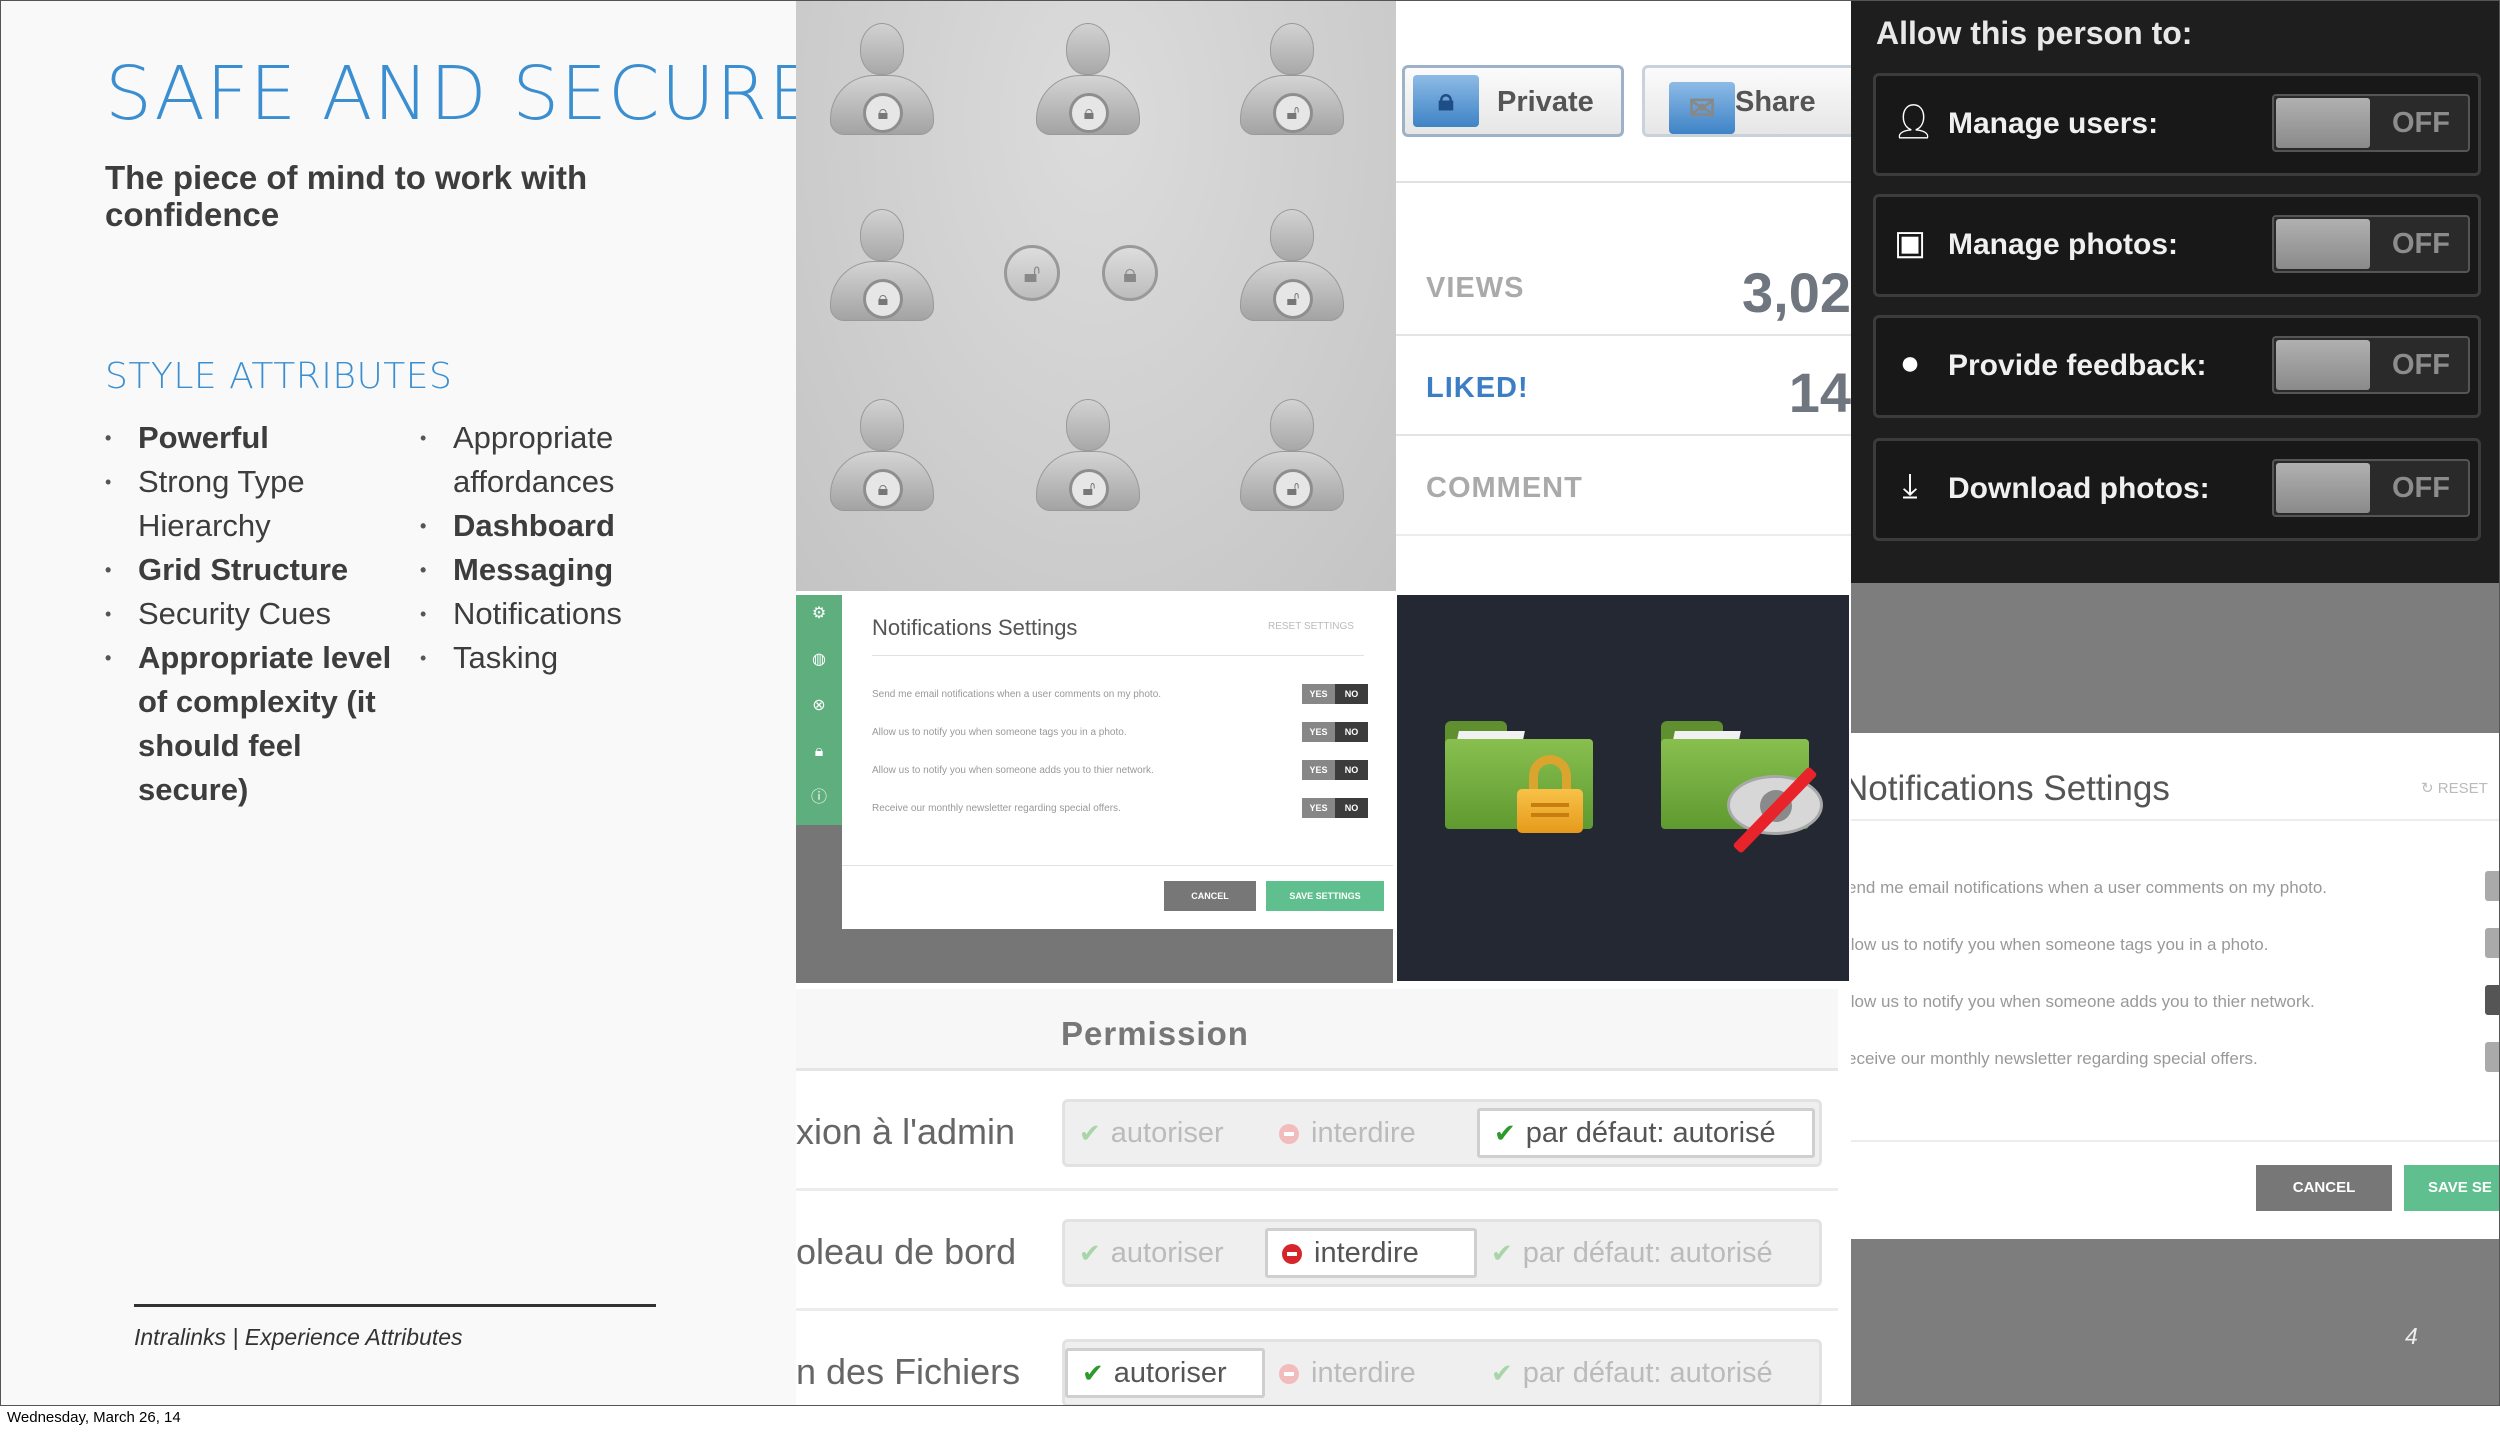 This screenshot has width=2500, height=1432. I want to click on save-settings-button: SAVE SETTINGS, so click(1325, 896).